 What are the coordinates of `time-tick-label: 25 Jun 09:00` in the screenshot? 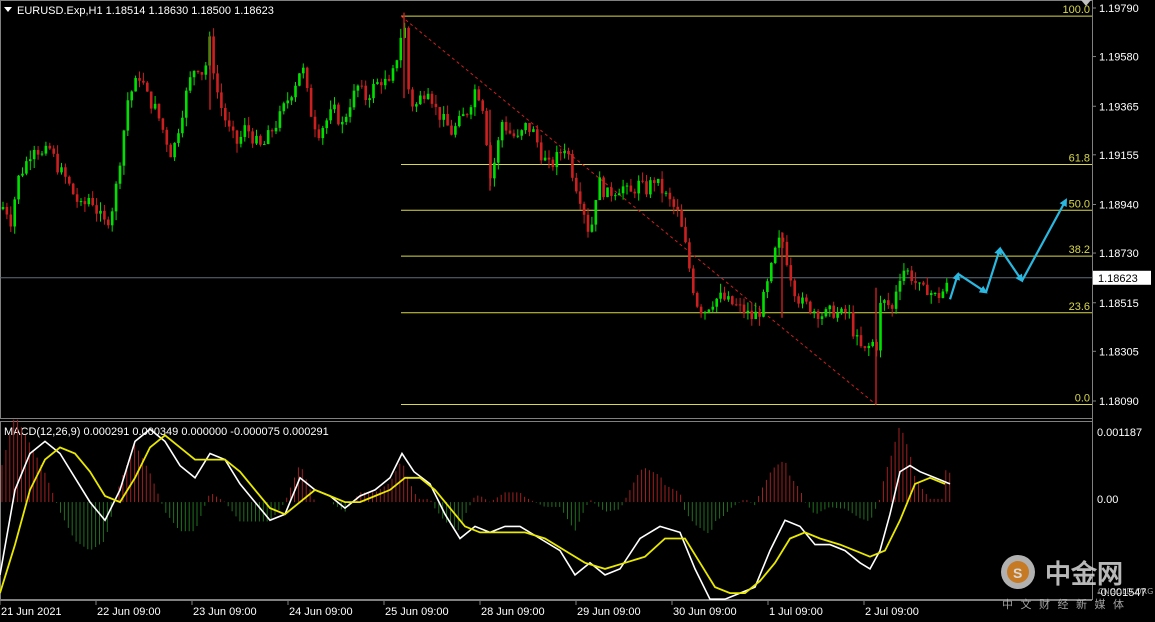 It's located at (417, 612).